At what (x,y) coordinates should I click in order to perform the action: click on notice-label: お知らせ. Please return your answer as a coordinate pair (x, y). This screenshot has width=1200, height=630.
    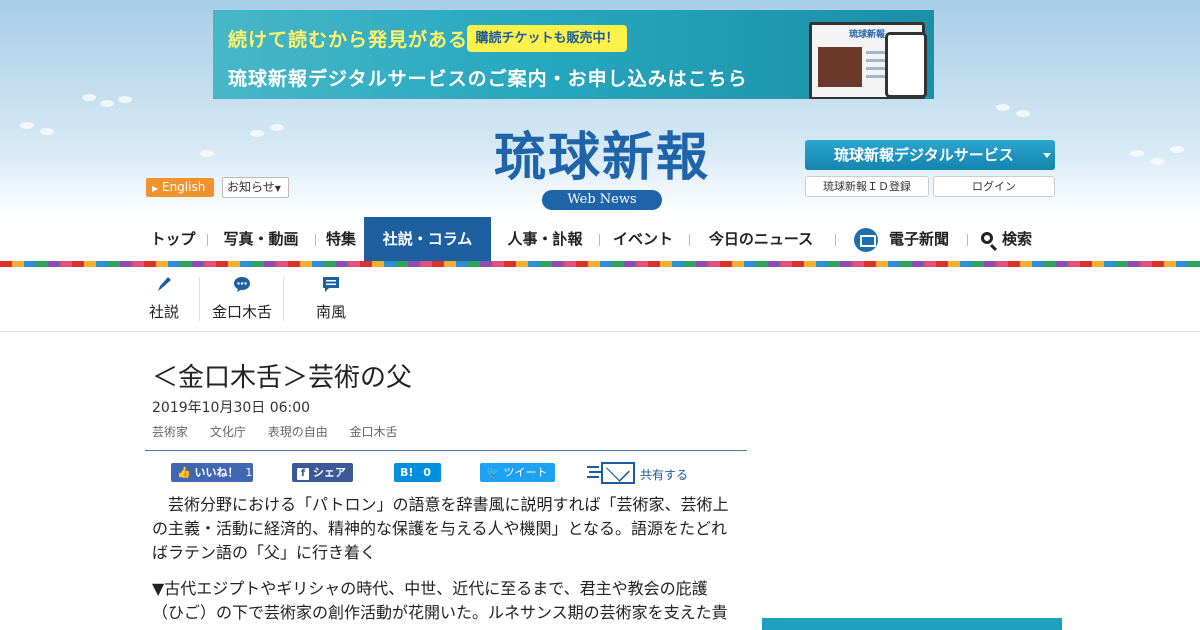
    Looking at the image, I should click on (251, 187).